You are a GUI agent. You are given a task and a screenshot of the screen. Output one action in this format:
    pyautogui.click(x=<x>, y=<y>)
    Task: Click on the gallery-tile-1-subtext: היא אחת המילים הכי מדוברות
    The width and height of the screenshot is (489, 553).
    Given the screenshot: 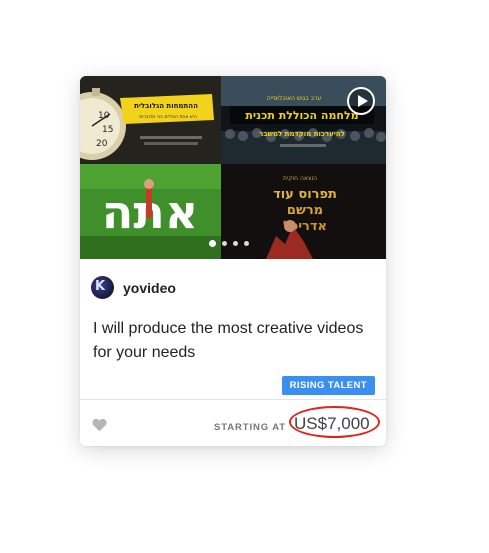 What is the action you would take?
    pyautogui.click(x=168, y=117)
    